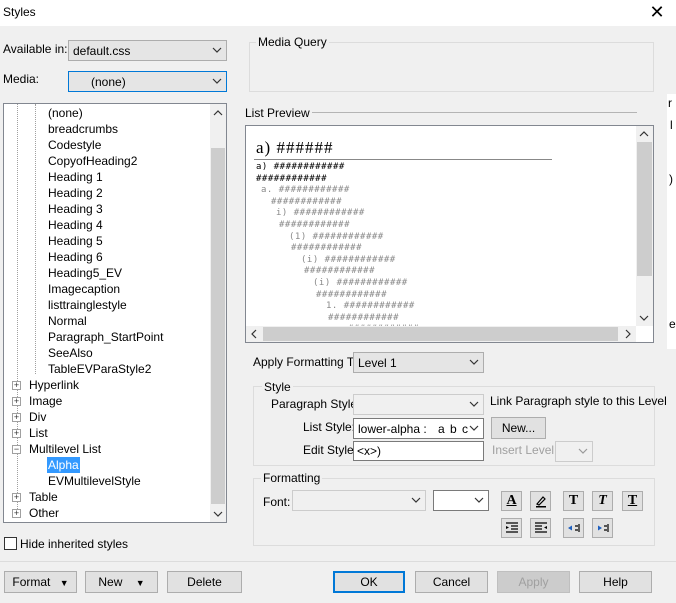 The height and width of the screenshot is (603, 676). I want to click on tree-item: Normal, so click(67, 321).